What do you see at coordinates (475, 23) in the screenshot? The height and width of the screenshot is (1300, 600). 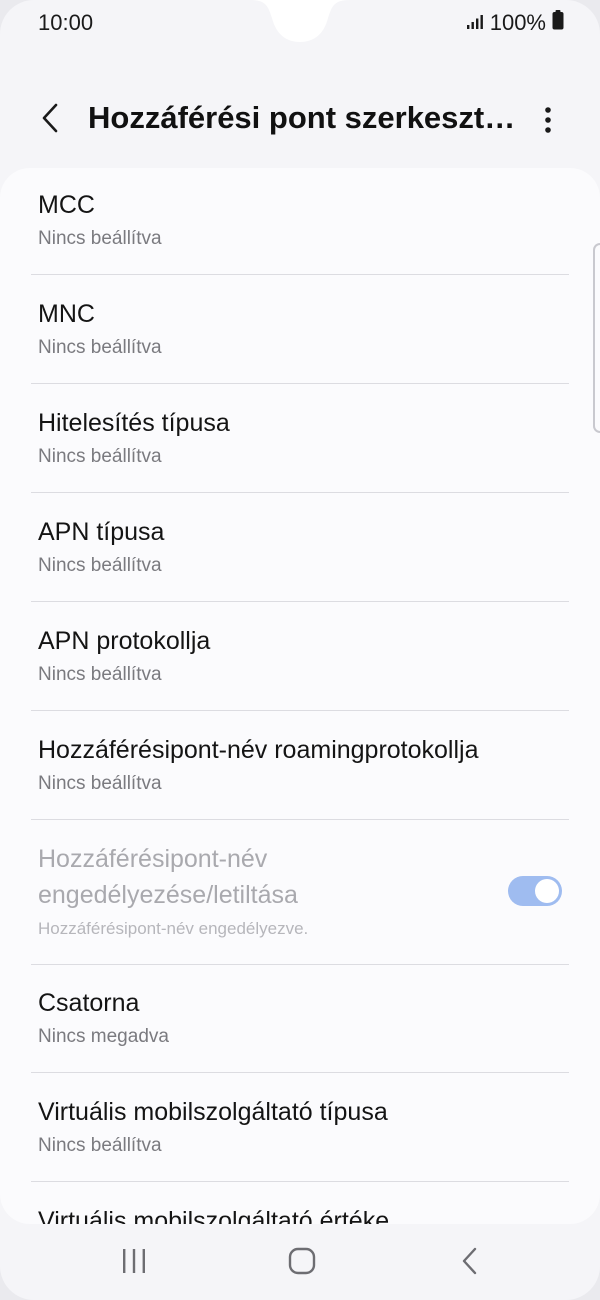 I see `signal-icon` at bounding box center [475, 23].